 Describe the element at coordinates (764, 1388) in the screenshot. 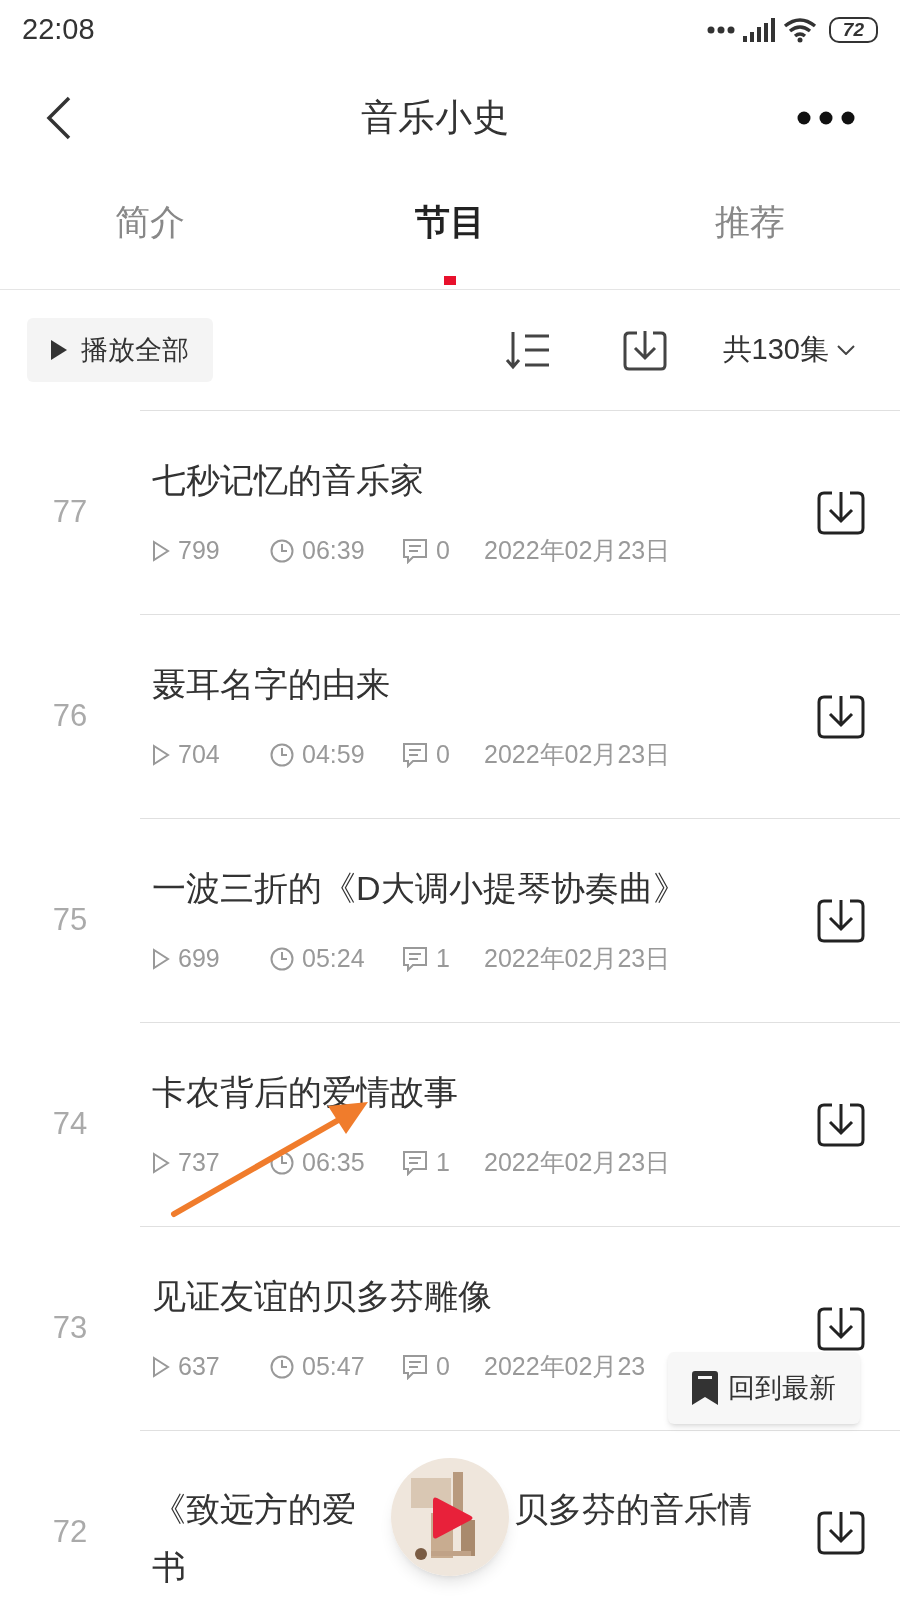

I see `back-to-latest-button: 回到最新` at that location.